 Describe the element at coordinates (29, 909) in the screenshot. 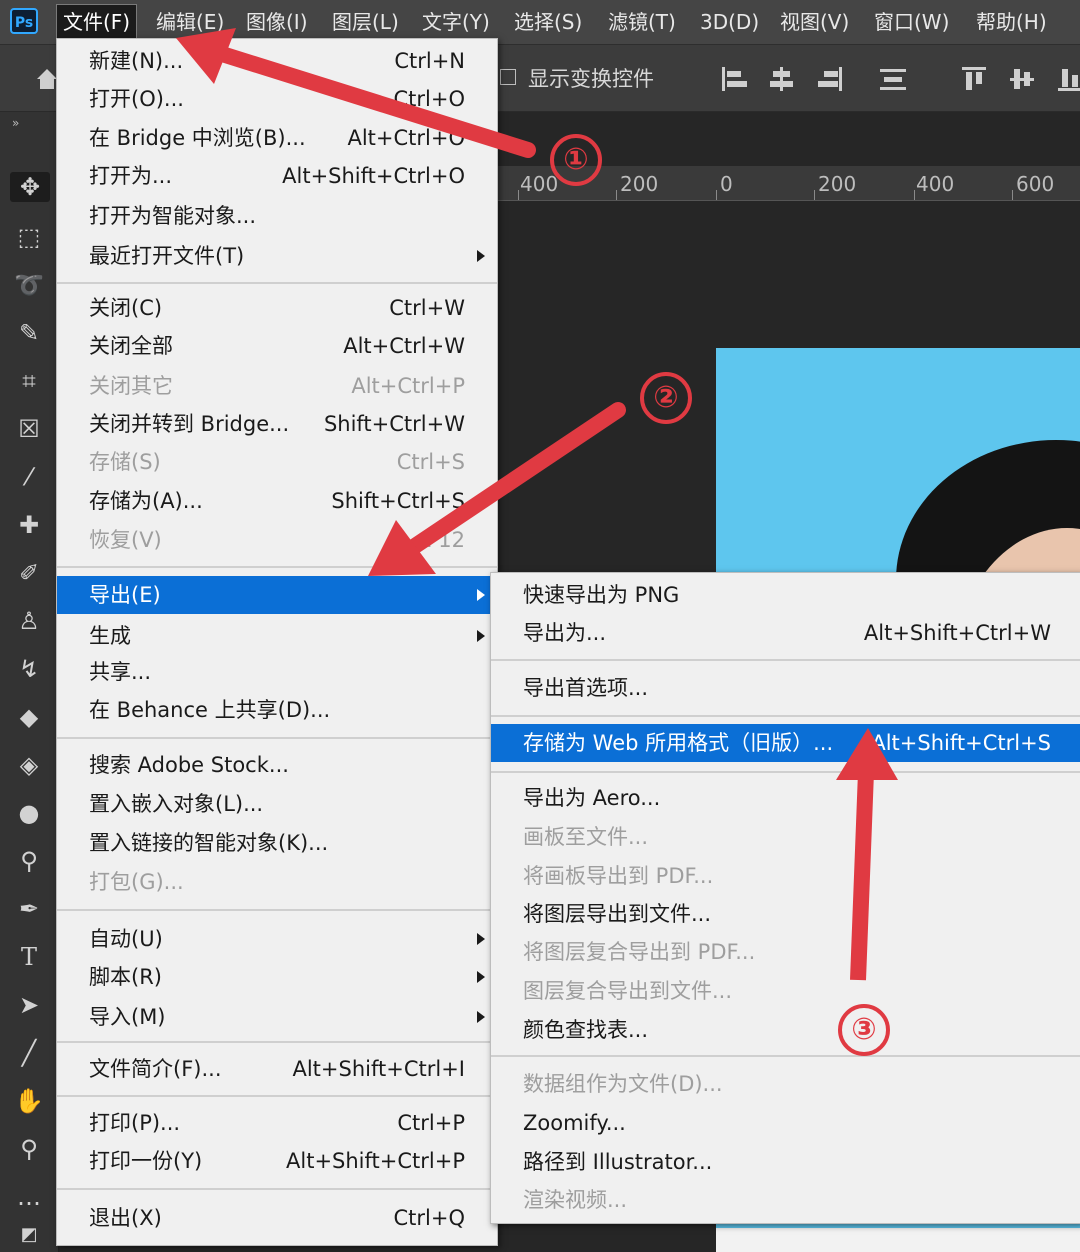

I see `pen-tool-icon: ✒` at that location.